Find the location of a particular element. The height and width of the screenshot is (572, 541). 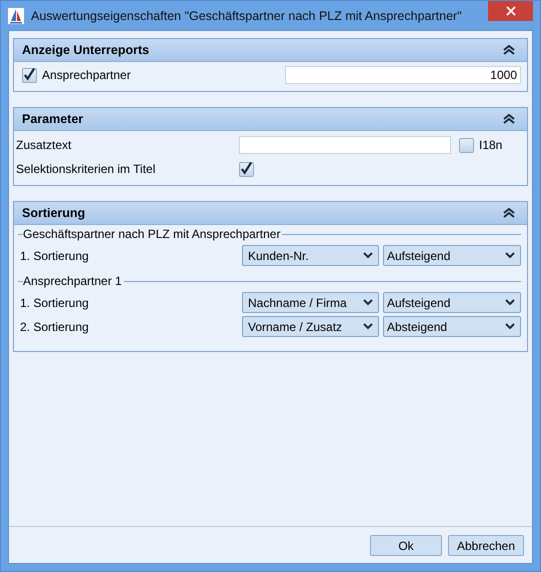

window-title: Auswertungseigenschaften "Geschäftspartner nach PLZ mit Ansprechpartner" is located at coordinates (246, 15).